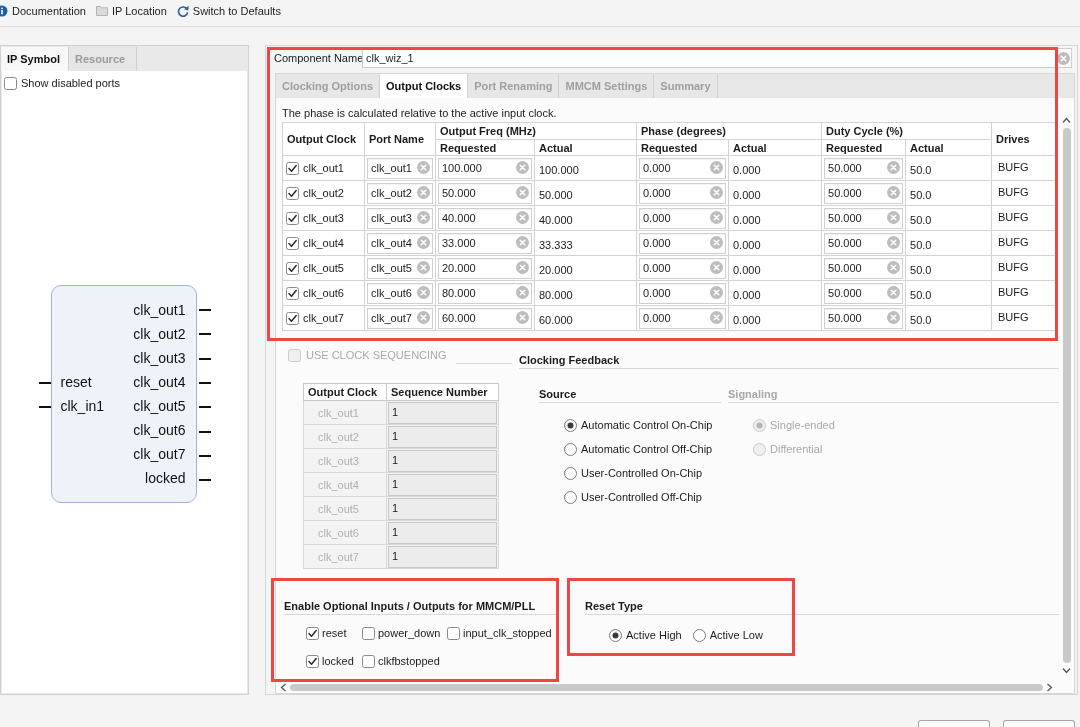 This screenshot has width=1080, height=727. What do you see at coordinates (485, 293) in the screenshot?
I see `text-field: 80.000` at bounding box center [485, 293].